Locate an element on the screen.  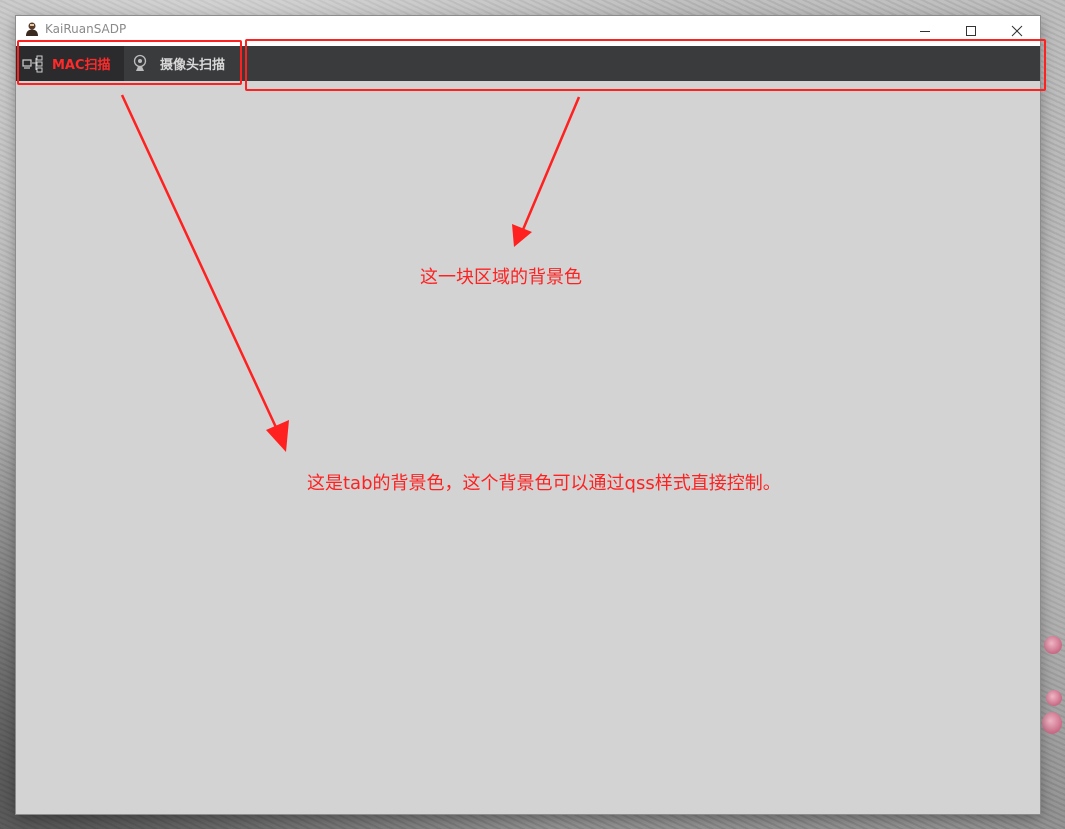
minimize-icon is located at coordinates (925, 31).